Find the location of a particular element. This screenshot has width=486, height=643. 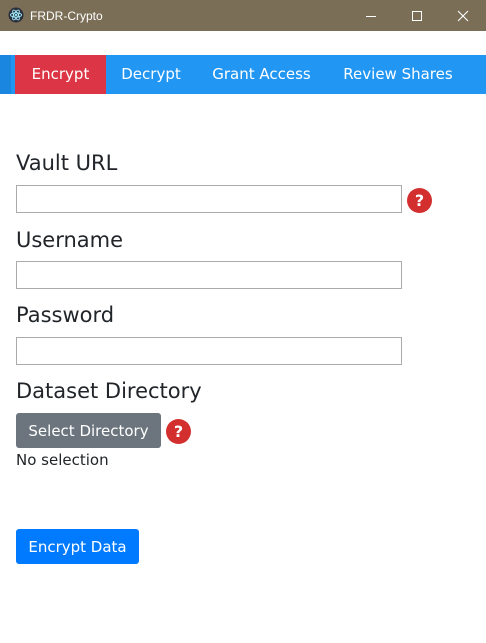

username-label: Username is located at coordinates (70, 240).